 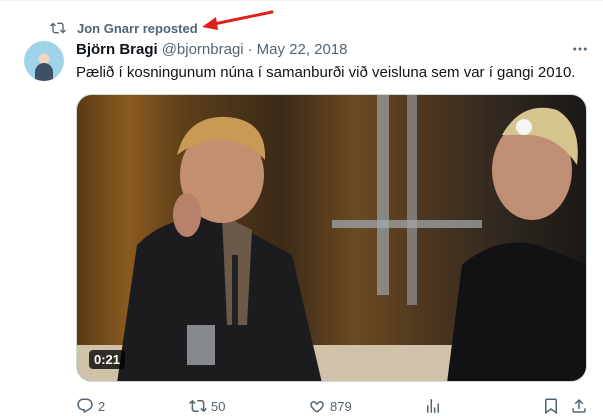 What do you see at coordinates (341, 406) in the screenshot?
I see `like-count: 879` at bounding box center [341, 406].